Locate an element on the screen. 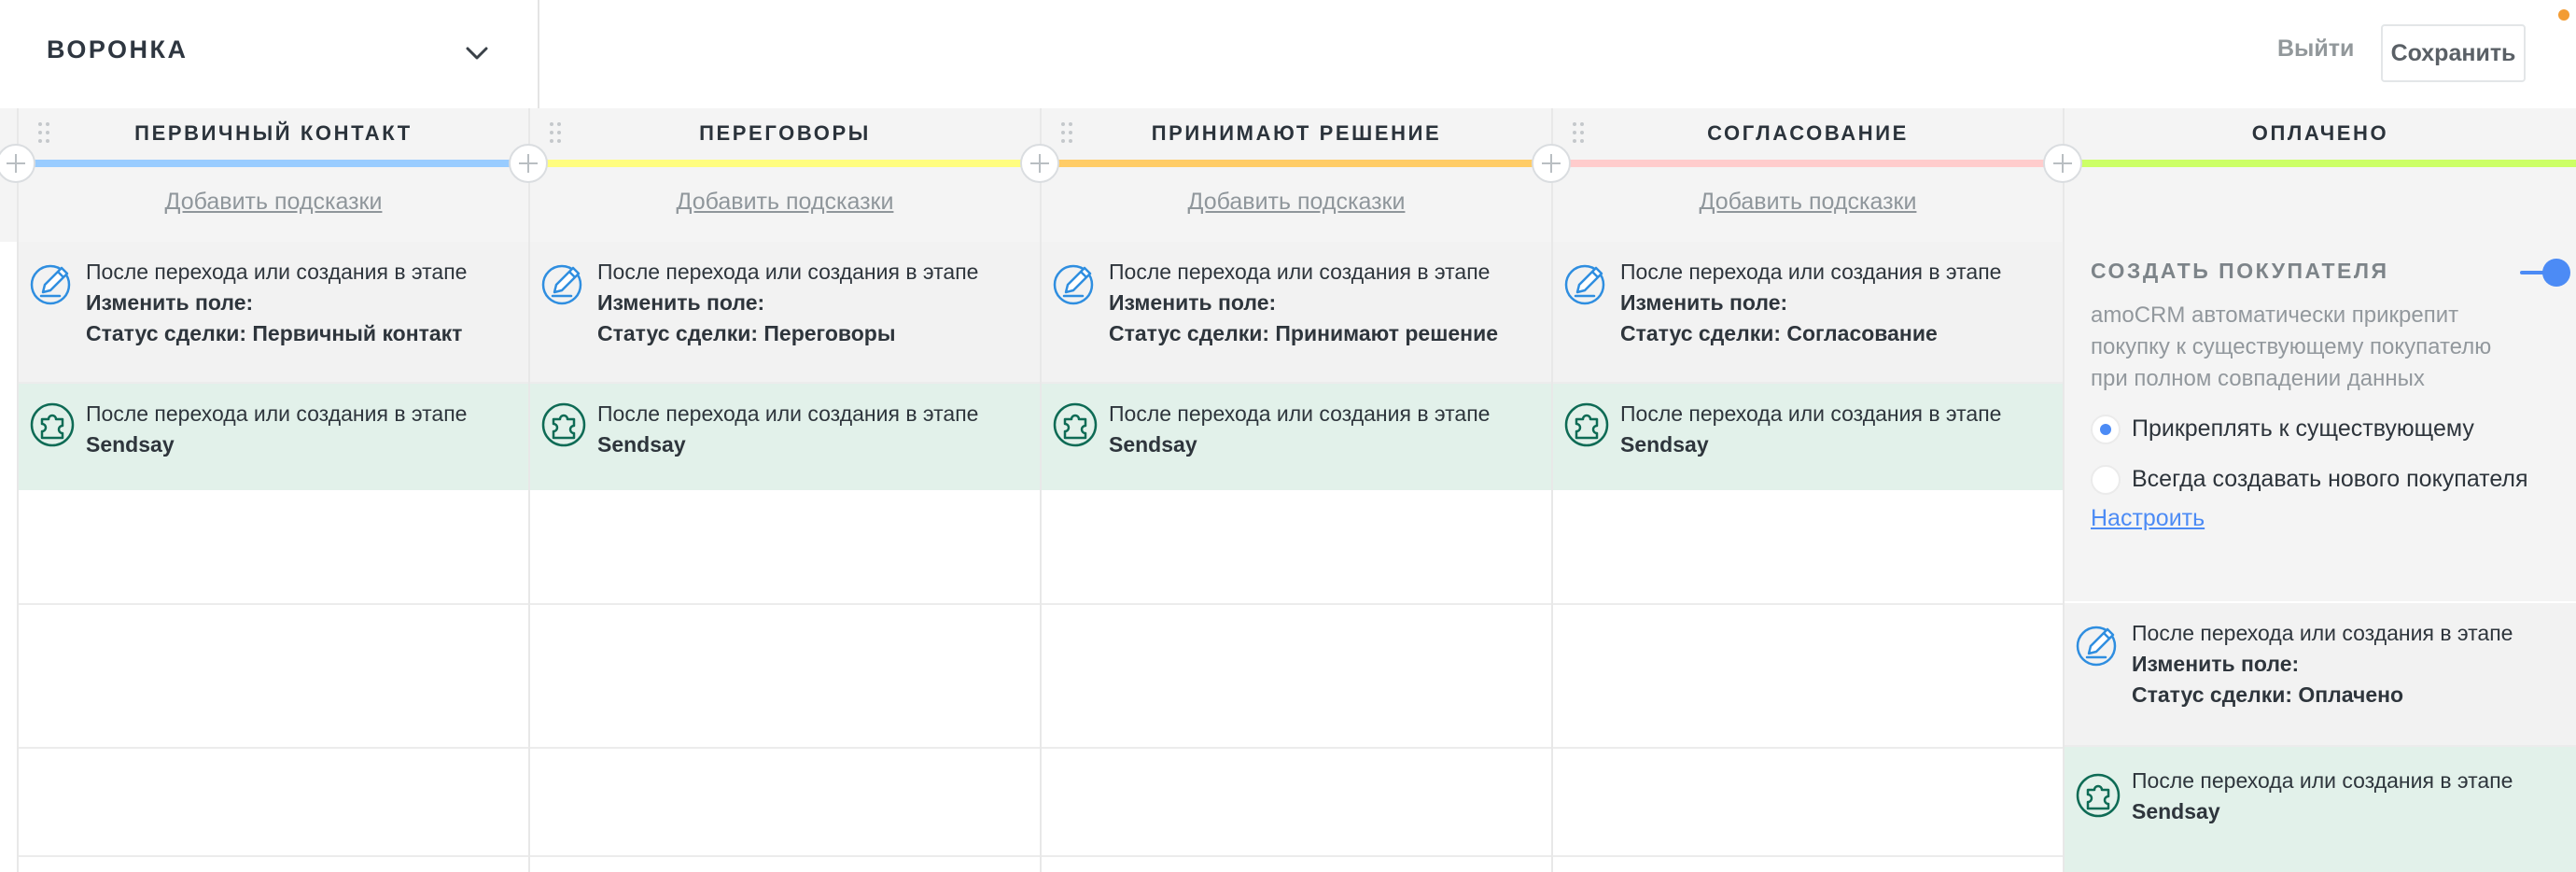  stage-title: ПЕРВИЧНЫЙ КОНТАКТ is located at coordinates (273, 133).